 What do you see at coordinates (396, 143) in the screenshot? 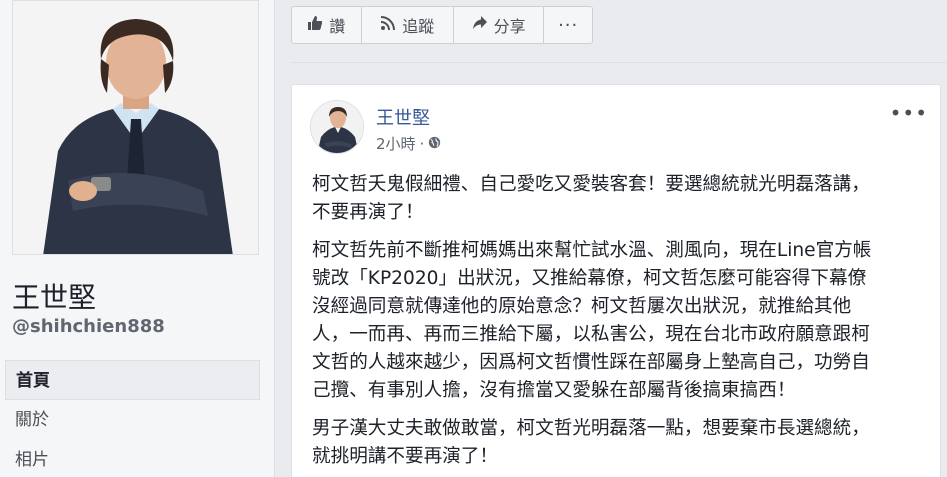
I see `post-timestamp: 2小時` at bounding box center [396, 143].